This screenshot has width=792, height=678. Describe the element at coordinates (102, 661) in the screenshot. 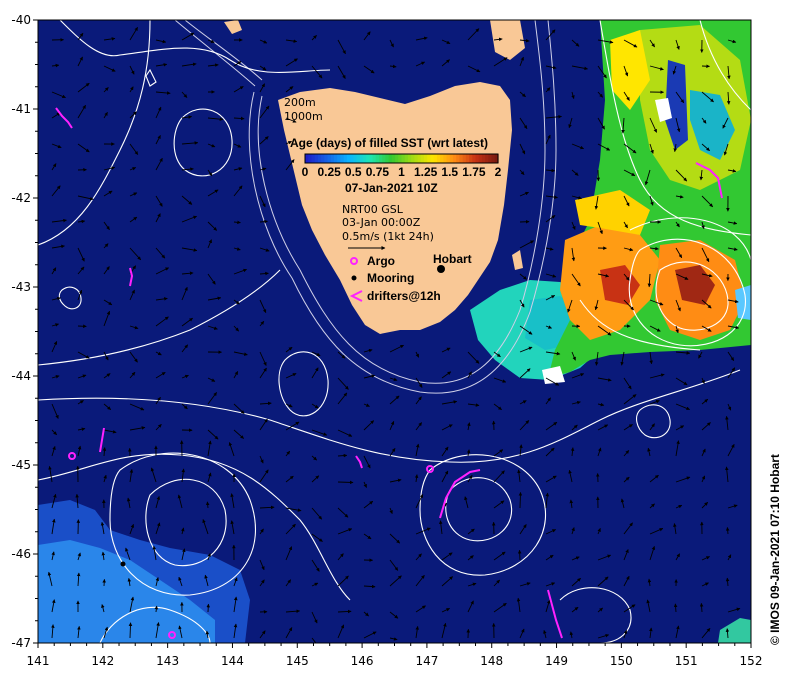

I see `x-tick-label: 142` at that location.